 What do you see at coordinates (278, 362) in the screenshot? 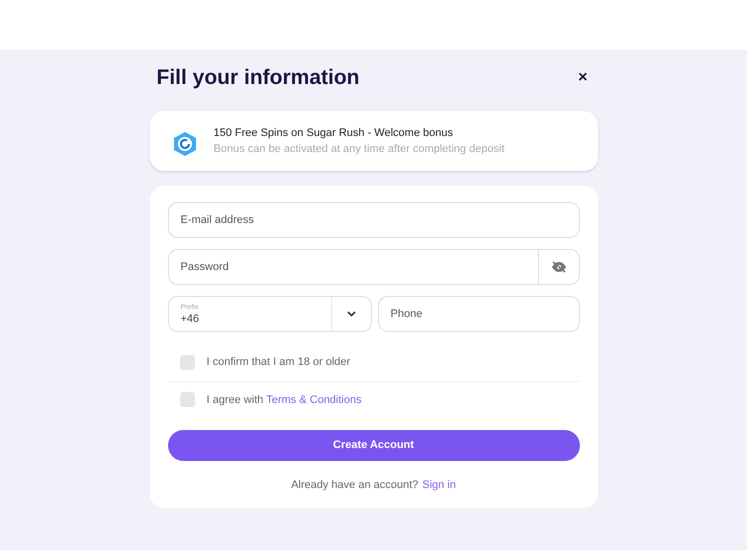
I see `checkbox-label: I confirm that I am 18 or older` at bounding box center [278, 362].